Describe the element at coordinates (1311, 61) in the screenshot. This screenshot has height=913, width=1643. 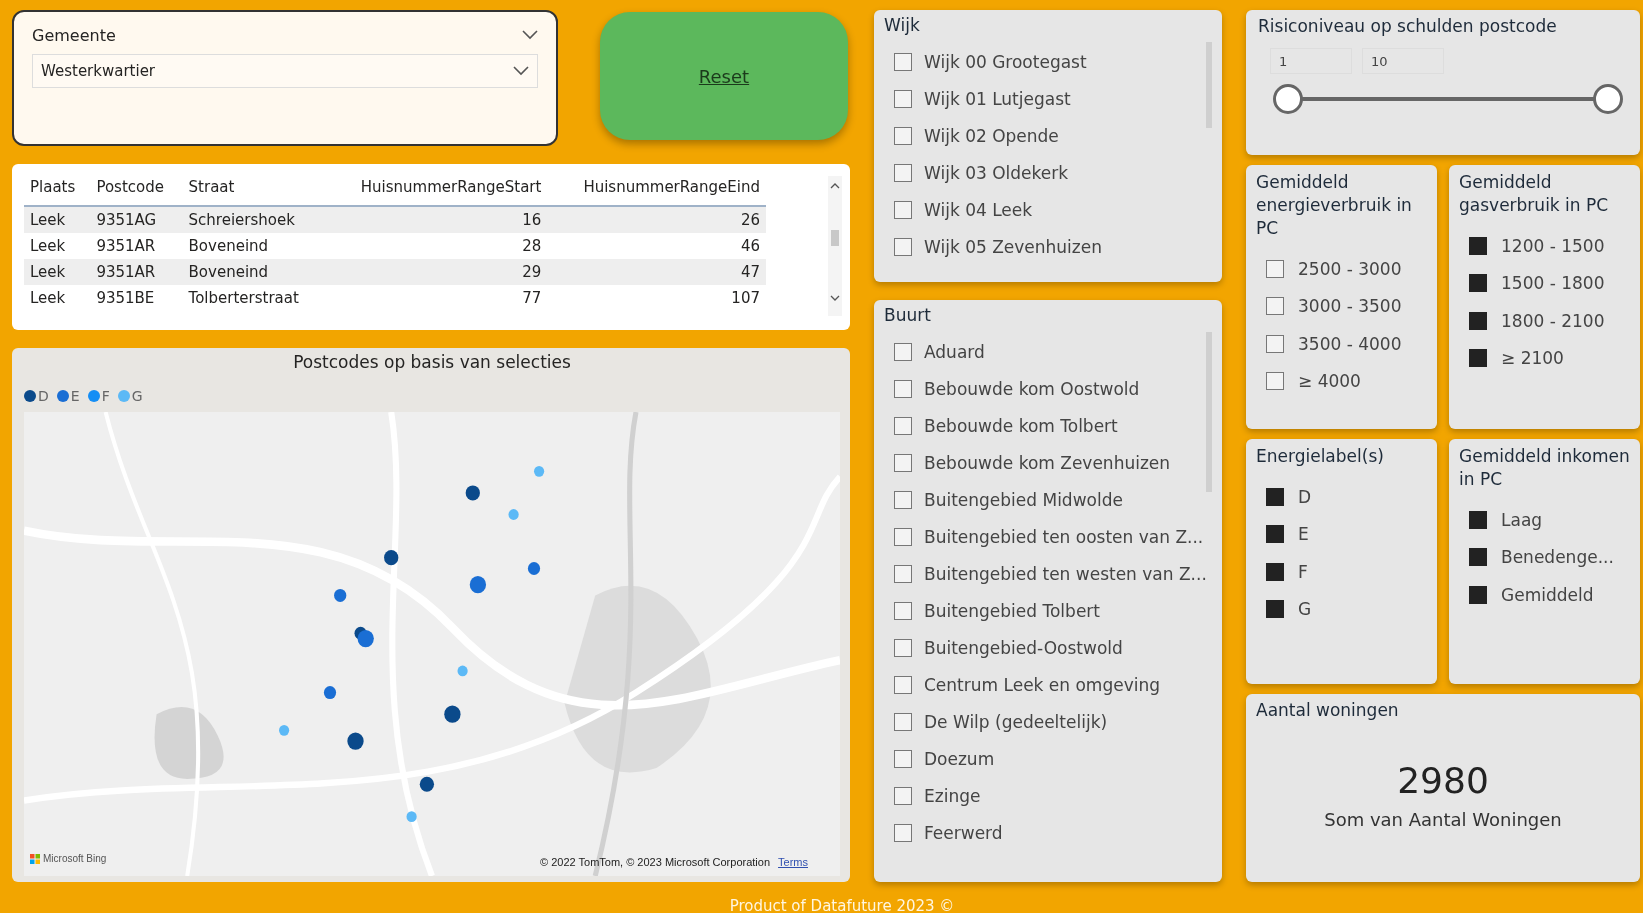
I see `min-value-field: 1` at that location.